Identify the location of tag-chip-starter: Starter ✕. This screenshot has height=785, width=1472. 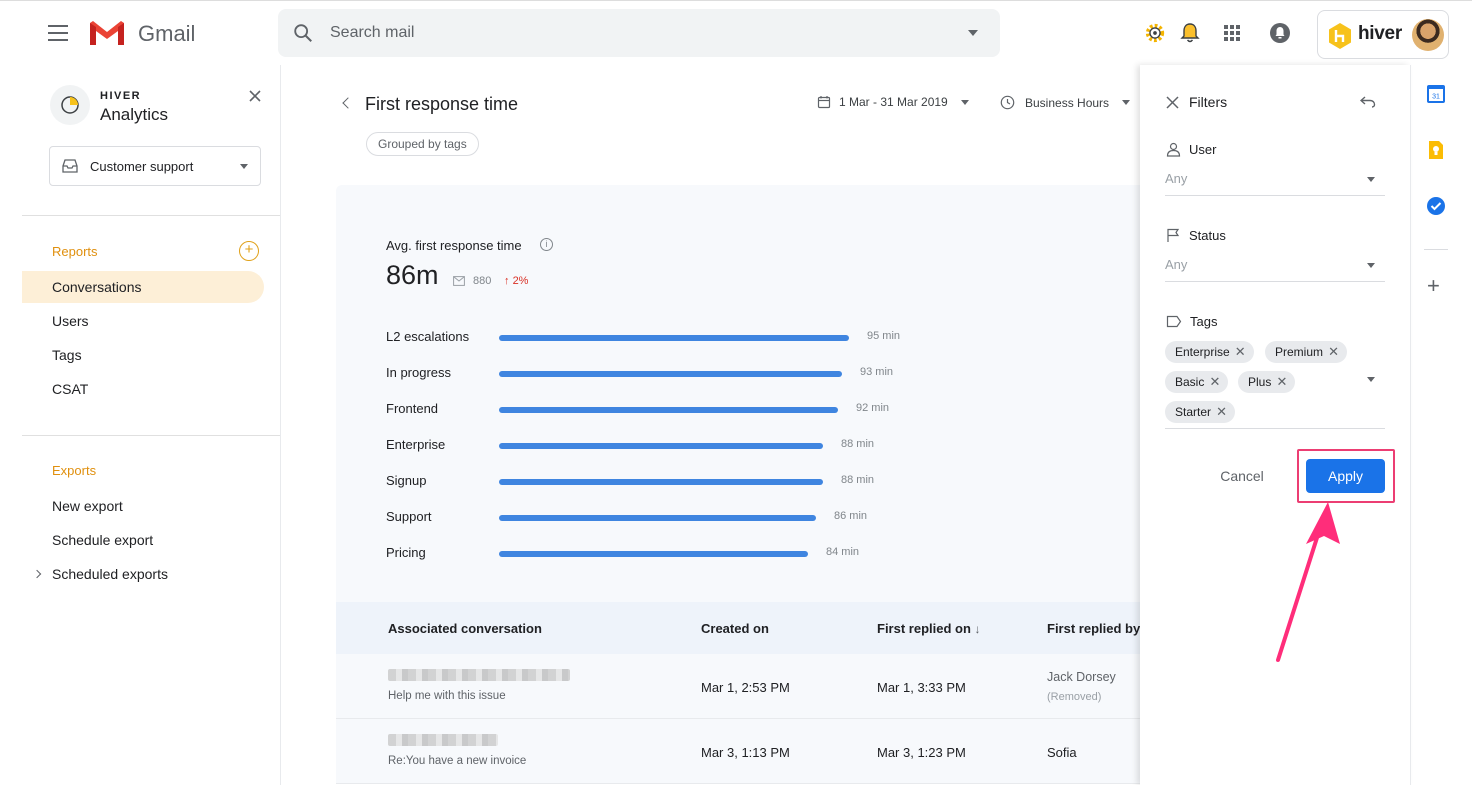
(1200, 412).